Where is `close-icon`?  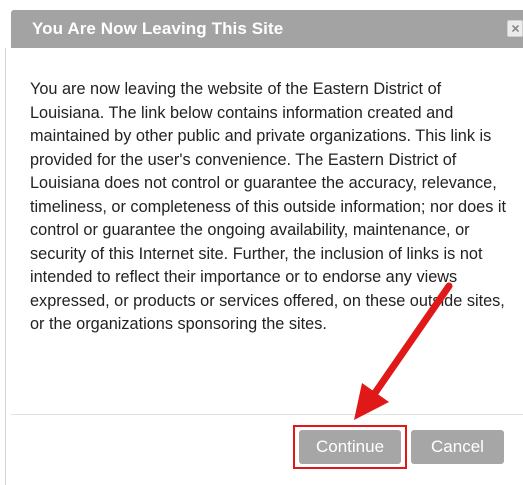 close-icon is located at coordinates (515, 28).